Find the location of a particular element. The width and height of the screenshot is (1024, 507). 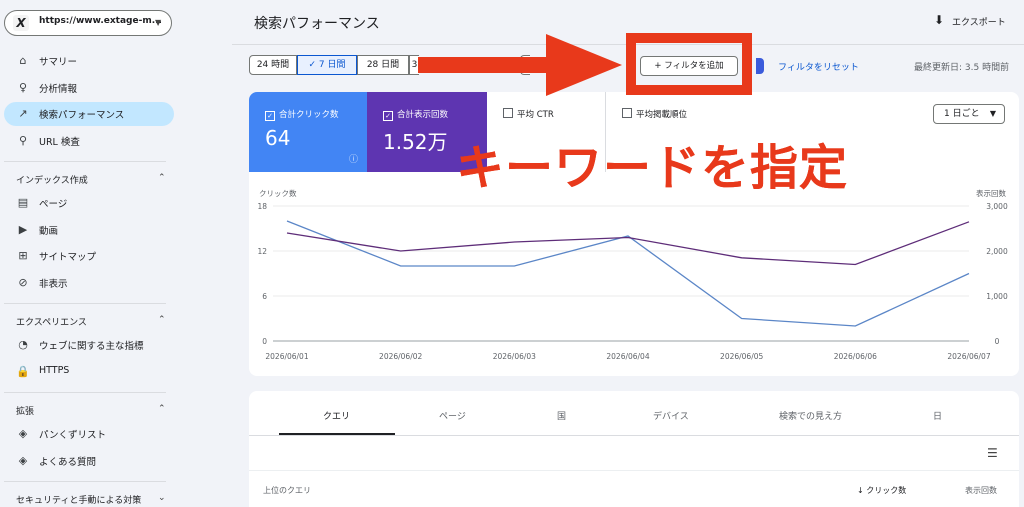

annotation-arrow-head is located at coordinates (584, 65).